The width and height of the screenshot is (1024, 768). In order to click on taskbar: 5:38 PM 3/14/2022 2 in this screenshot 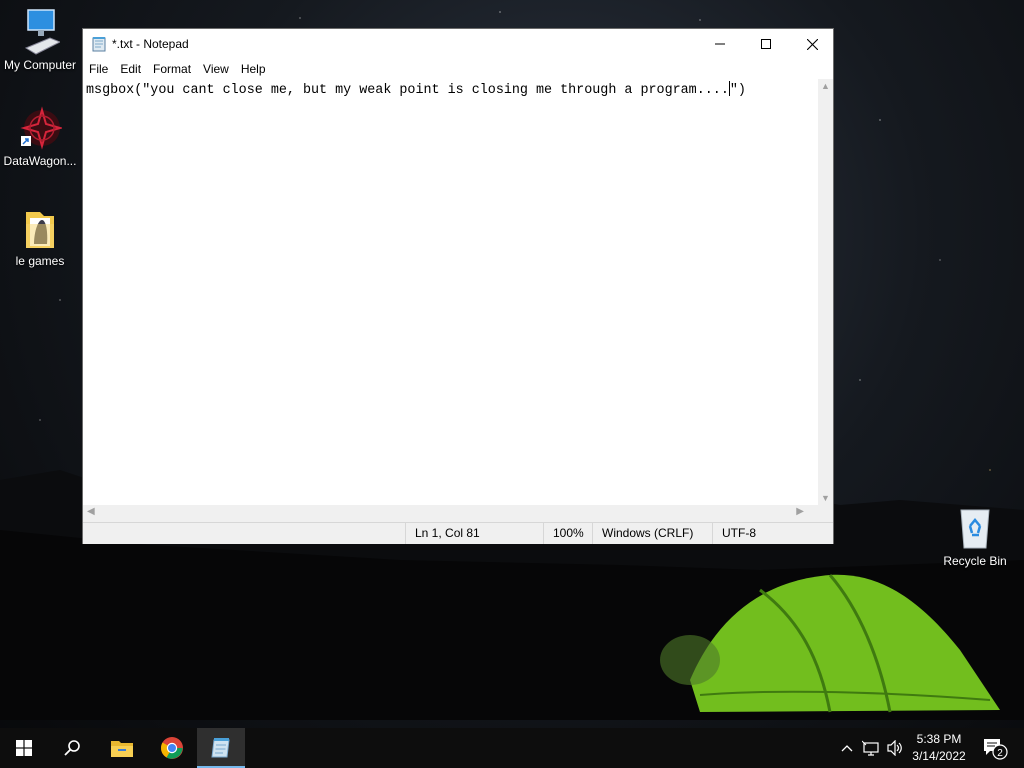, I will do `click(512, 748)`.